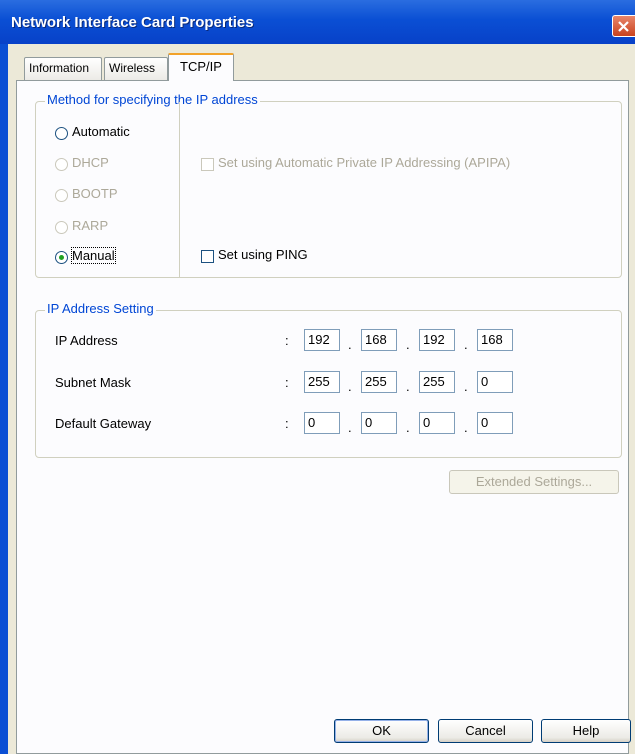  What do you see at coordinates (263, 254) in the screenshot?
I see `ping-label: Set using PING` at bounding box center [263, 254].